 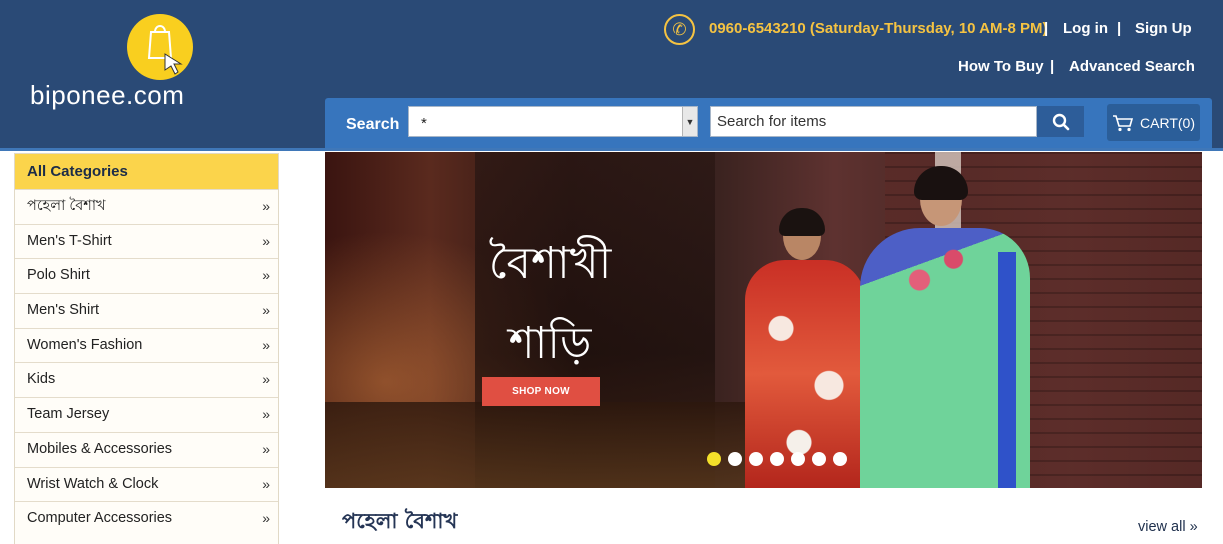 What do you see at coordinates (146, 206) in the screenshot?
I see `sidebar-item-pohela-boishakh: পহেলা বৈশাখ »` at bounding box center [146, 206].